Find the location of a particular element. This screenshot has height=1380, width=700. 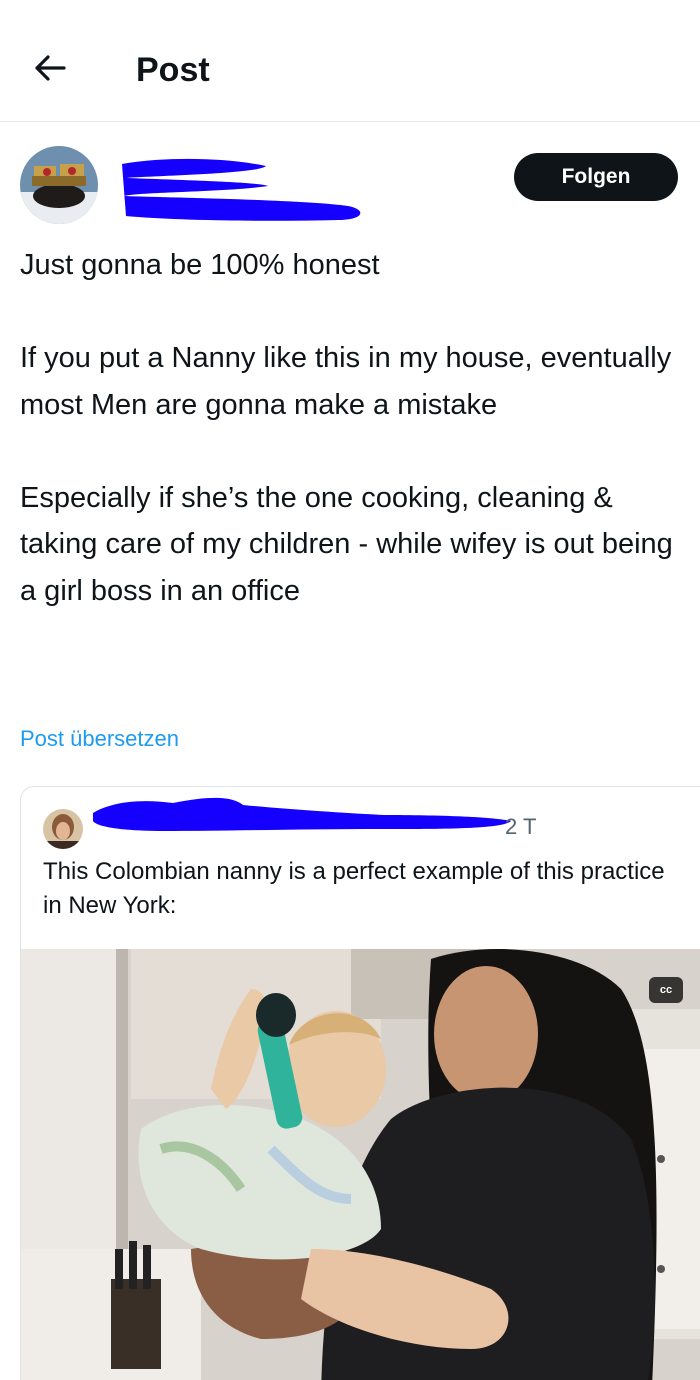

redacted-quoted-author-name is located at coordinates (302, 814).